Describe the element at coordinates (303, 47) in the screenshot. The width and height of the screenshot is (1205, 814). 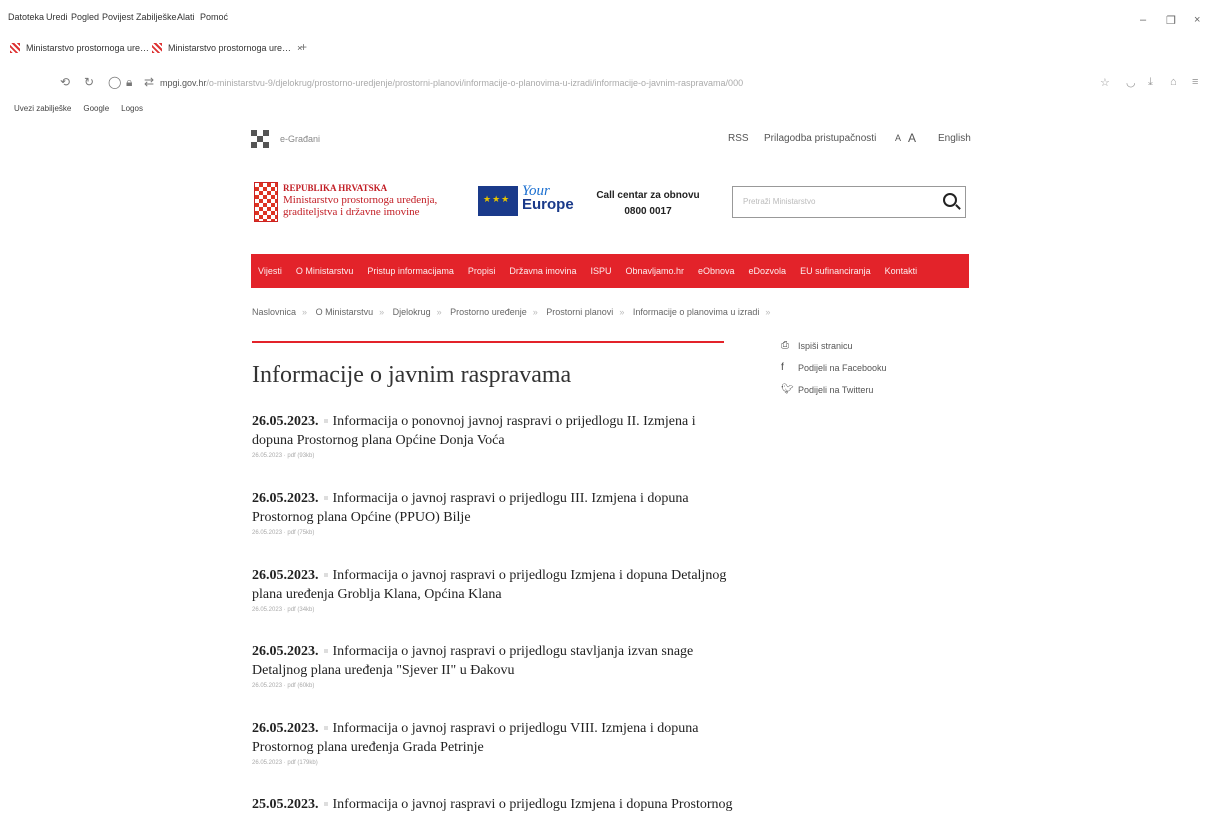
I see `new-tab-icon: +` at that location.